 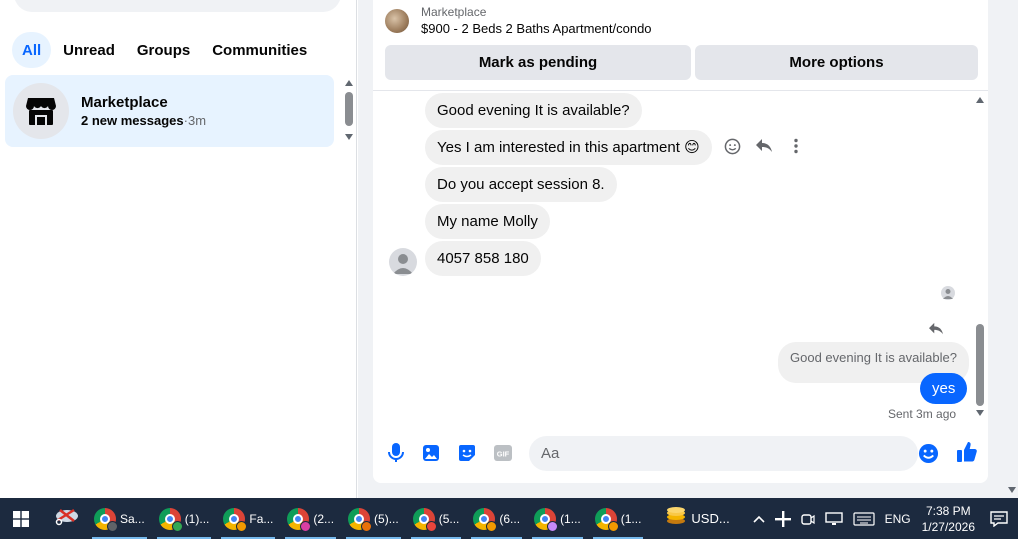 What do you see at coordinates (259, 50) in the screenshot?
I see `tab-communities: Communities` at bounding box center [259, 50].